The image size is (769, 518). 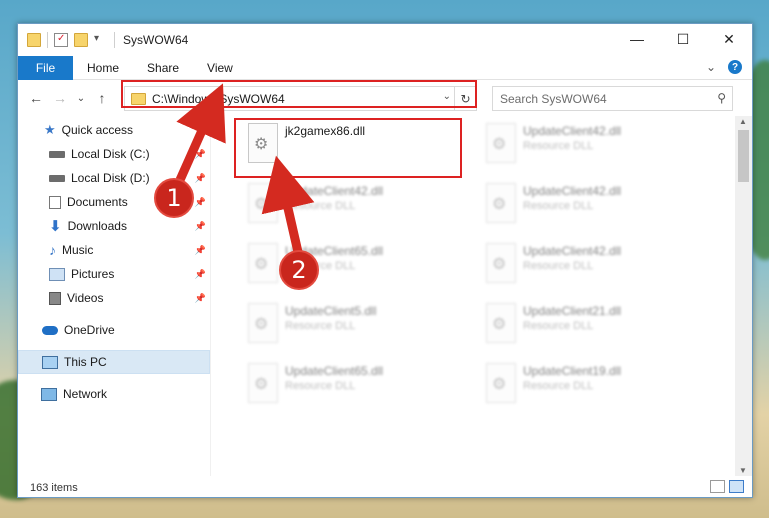 I want to click on callout-1: 1, so click(x=174, y=198).